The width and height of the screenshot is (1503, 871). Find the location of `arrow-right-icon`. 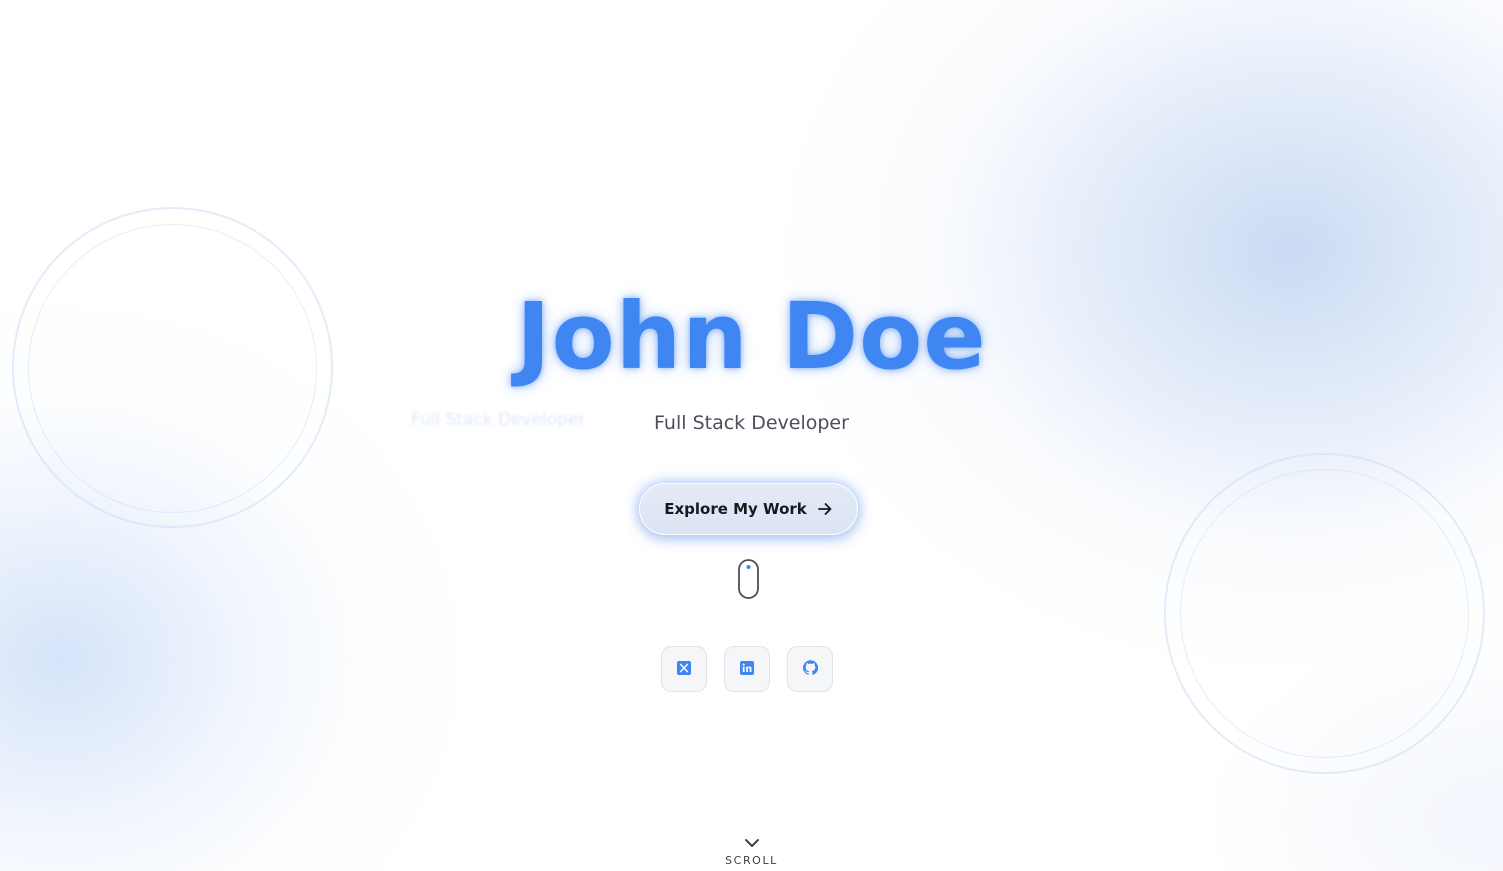

arrow-right-icon is located at coordinates (825, 509).